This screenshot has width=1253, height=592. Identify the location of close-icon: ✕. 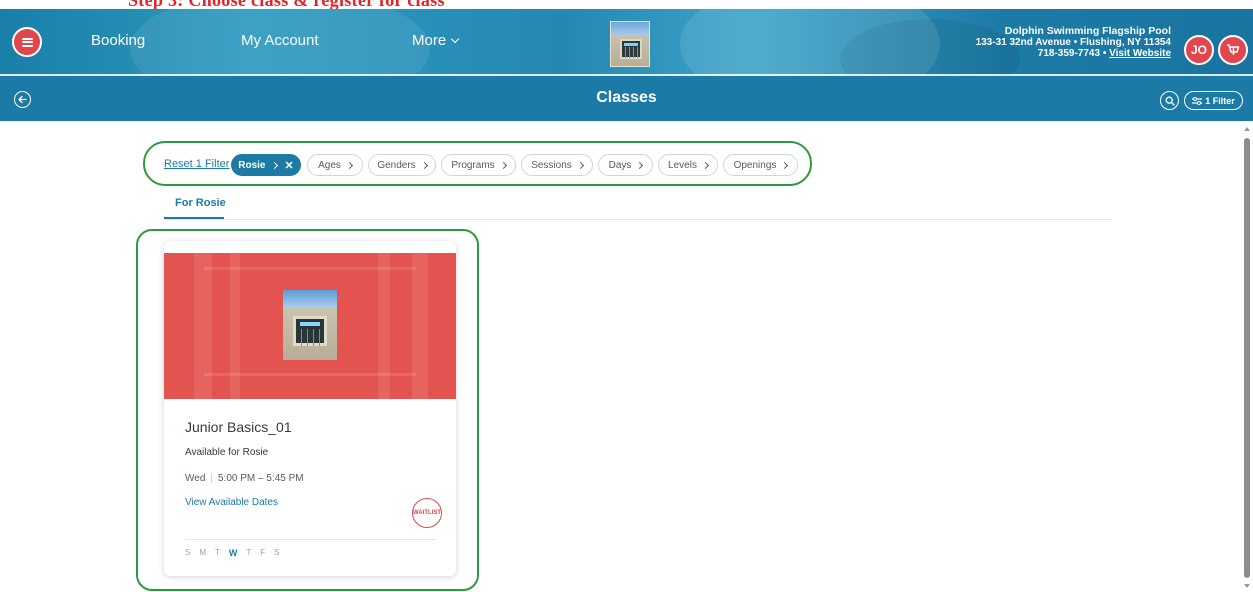
(289, 165).